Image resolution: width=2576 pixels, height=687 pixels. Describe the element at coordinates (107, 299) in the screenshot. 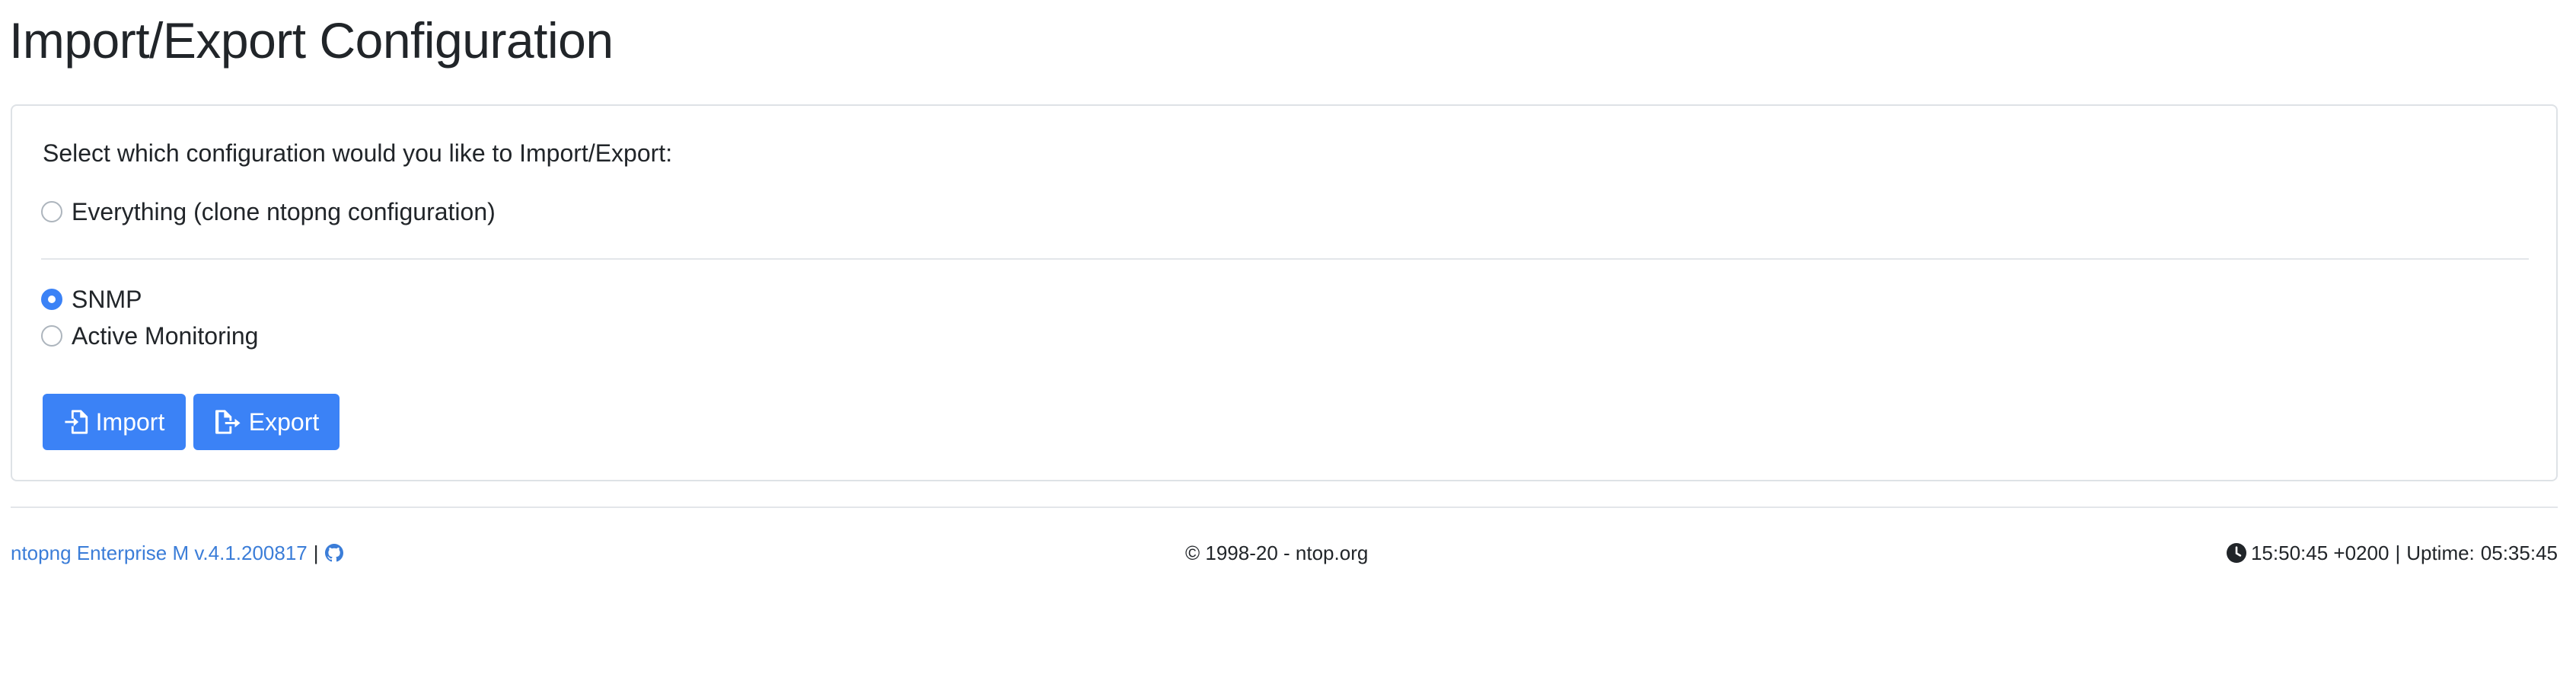

I see `radio-snmp-label: SNMP` at that location.